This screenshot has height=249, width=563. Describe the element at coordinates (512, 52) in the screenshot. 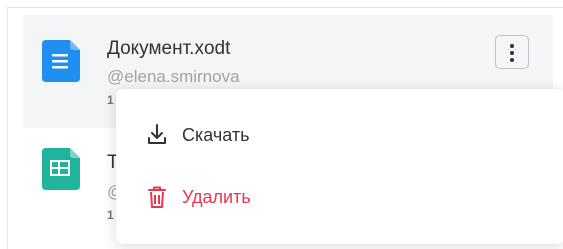

I see `more-options-button` at that location.